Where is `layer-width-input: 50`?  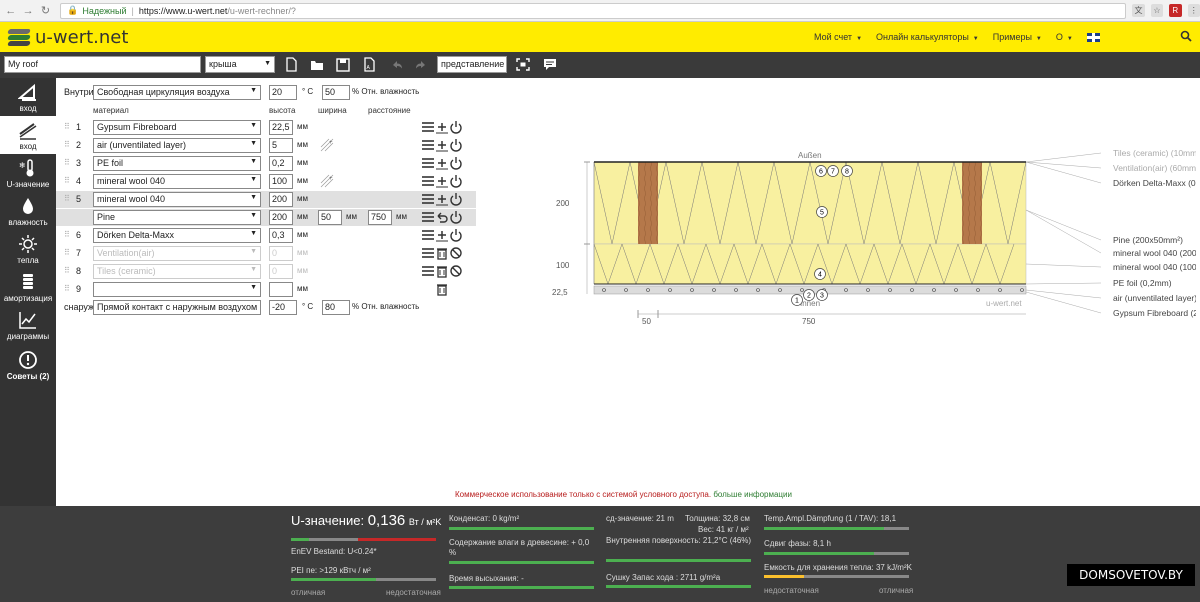
layer-width-input: 50 is located at coordinates (330, 217).